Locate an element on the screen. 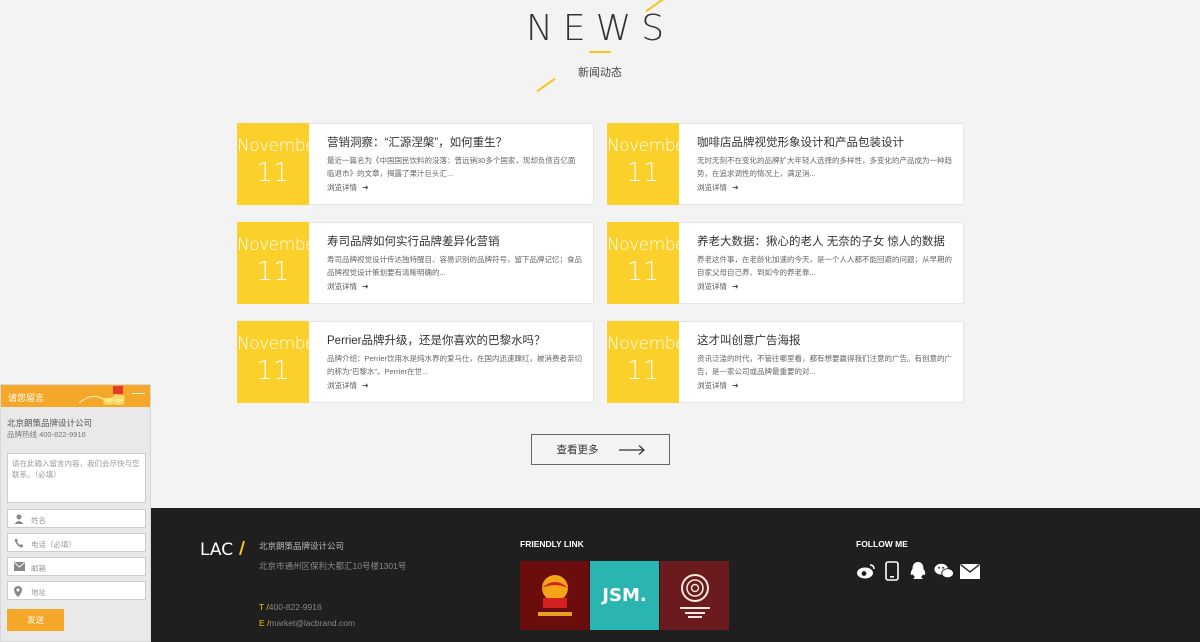 The width and height of the screenshot is (1200, 642). lac-logo: LAC is located at coordinates (225, 549).